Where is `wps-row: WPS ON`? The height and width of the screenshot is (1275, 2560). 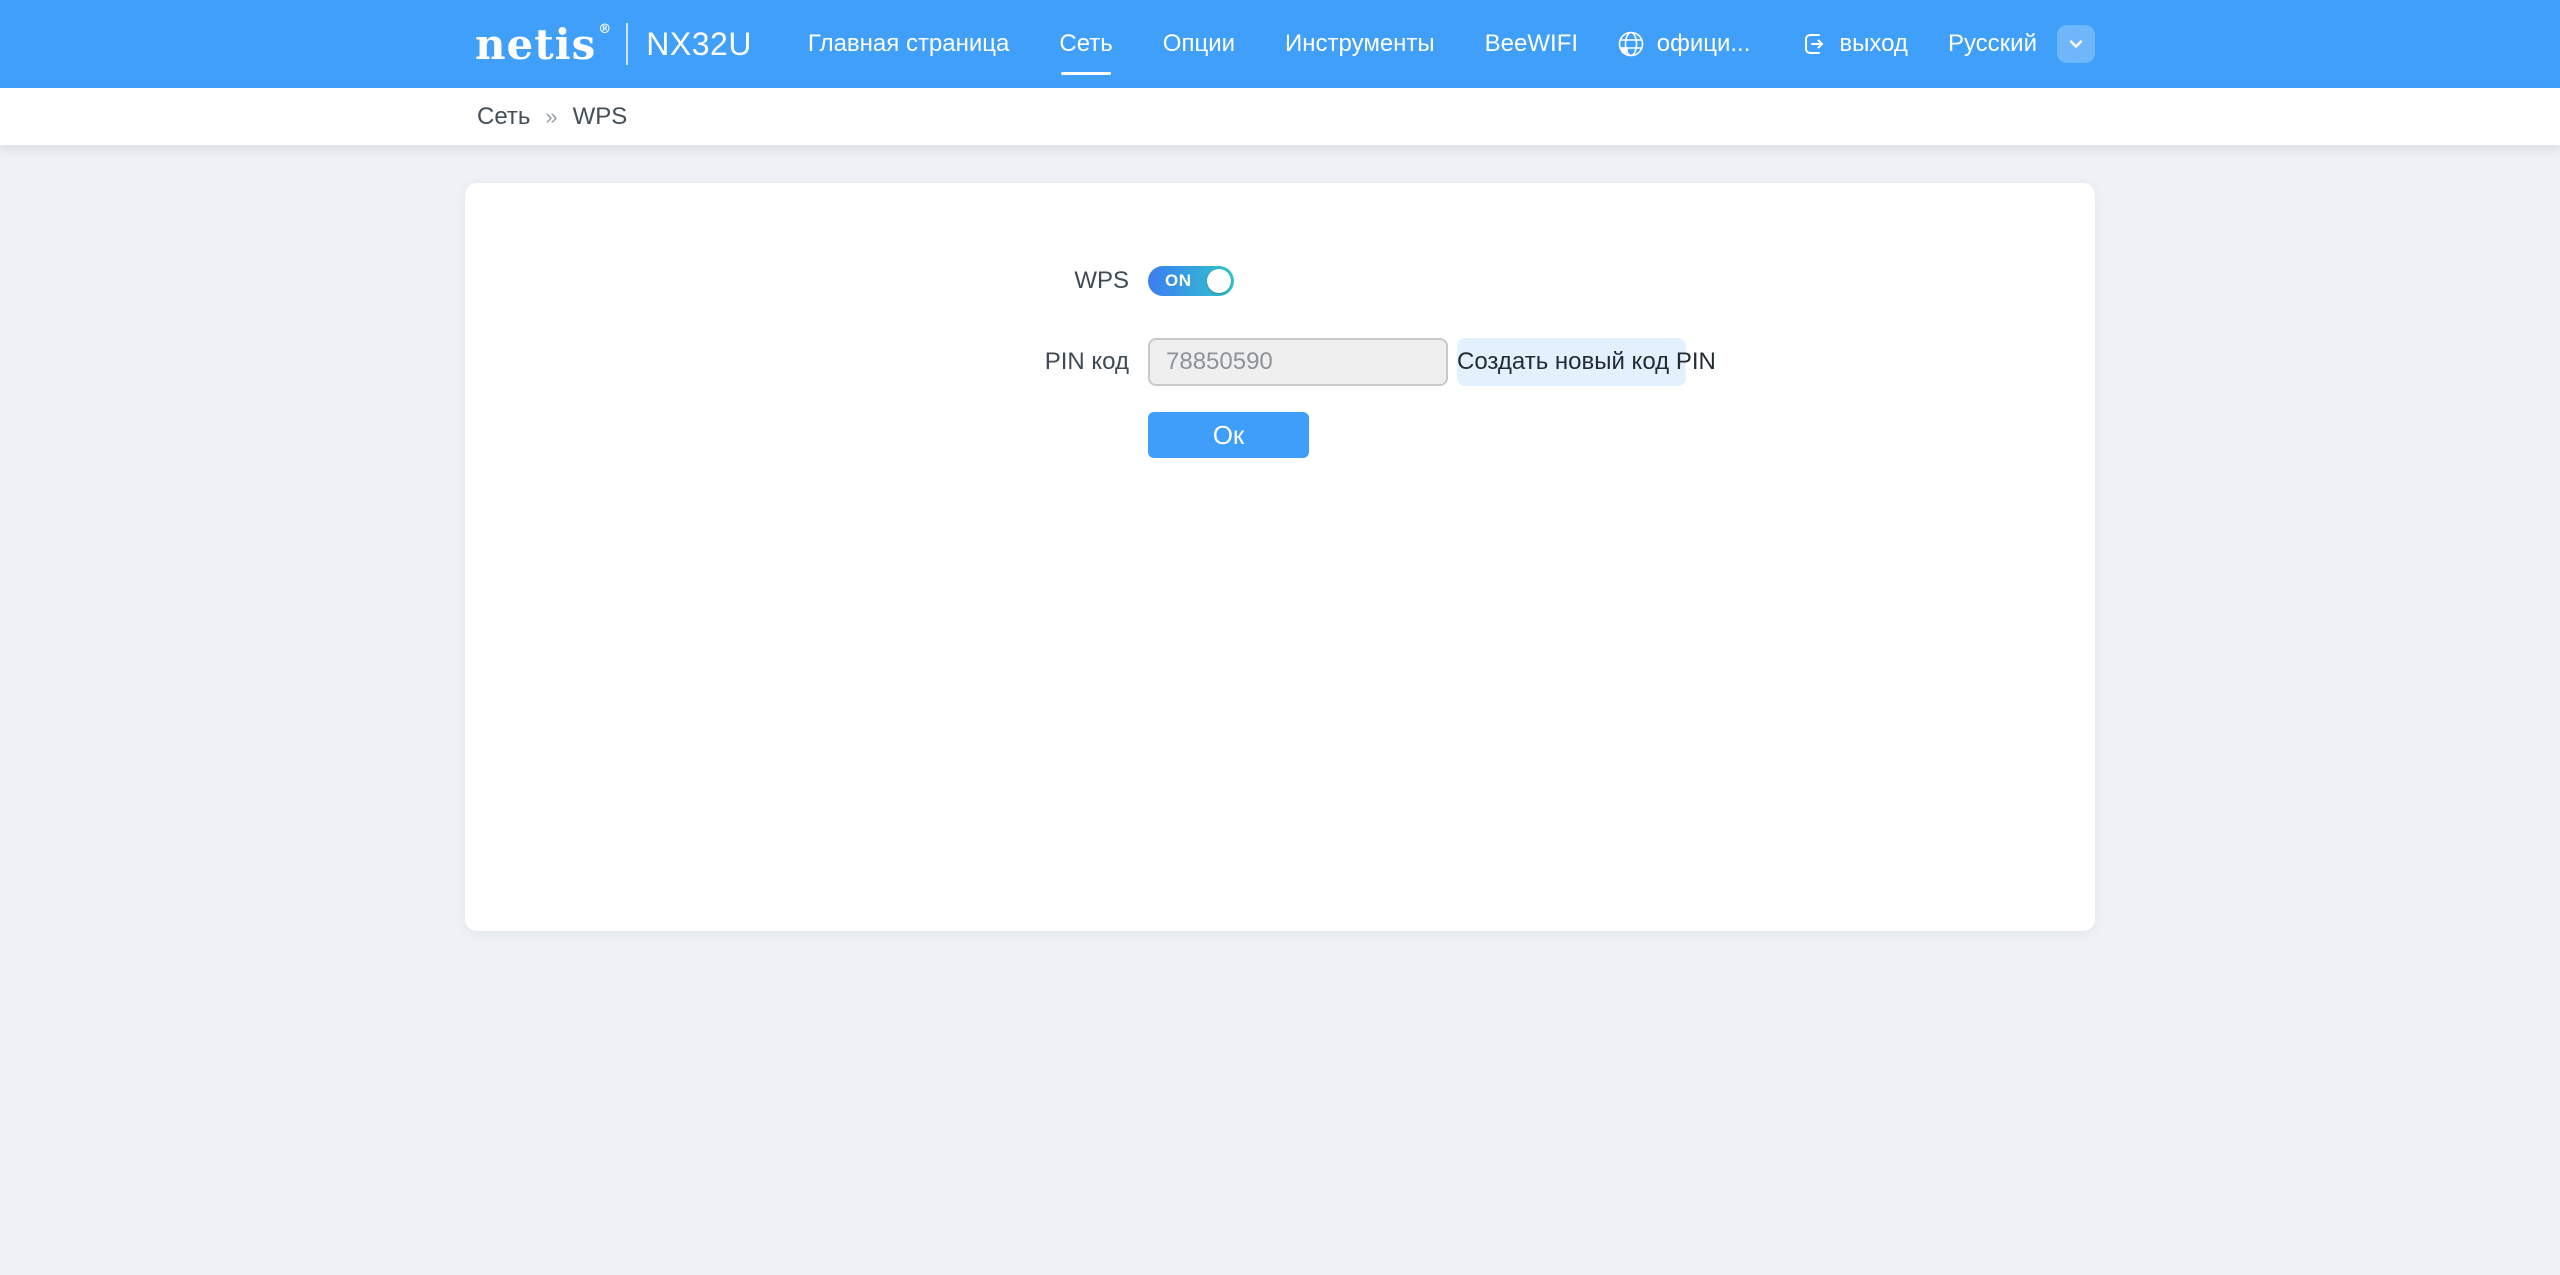 wps-row: WPS ON is located at coordinates (1280, 281).